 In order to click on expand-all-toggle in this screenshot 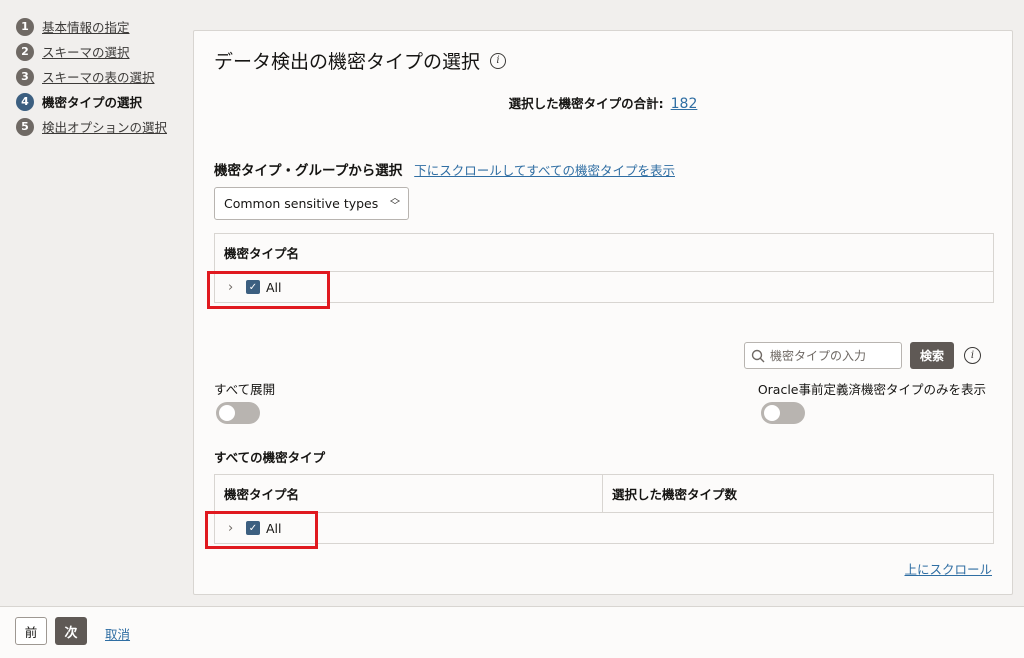, I will do `click(238, 413)`.